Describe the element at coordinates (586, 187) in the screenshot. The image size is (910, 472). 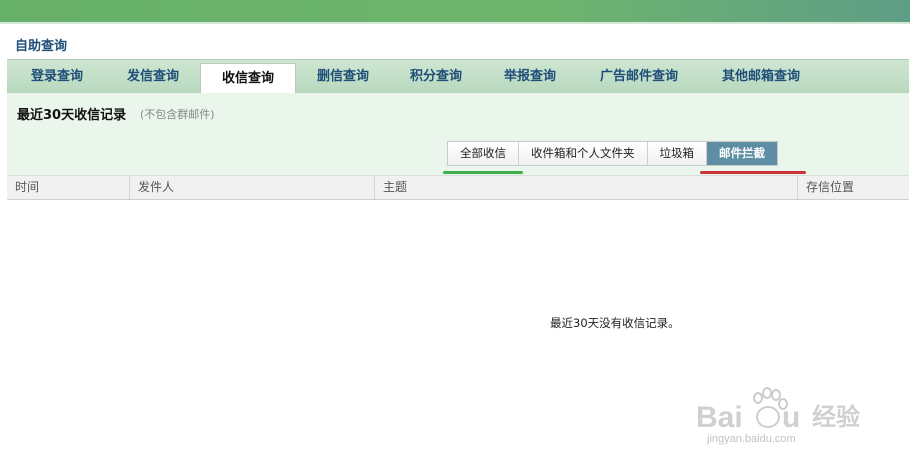
I see `column-subject: 主题` at that location.